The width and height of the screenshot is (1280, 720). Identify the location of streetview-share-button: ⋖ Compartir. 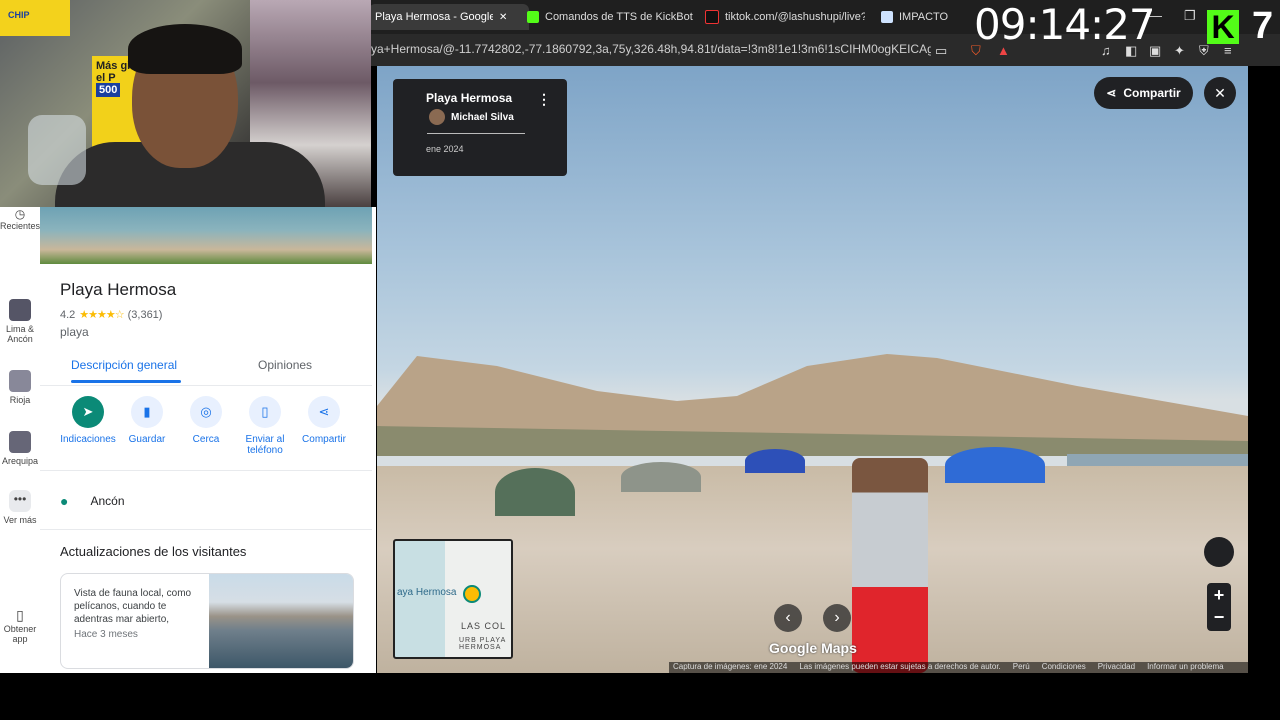
(1143, 93).